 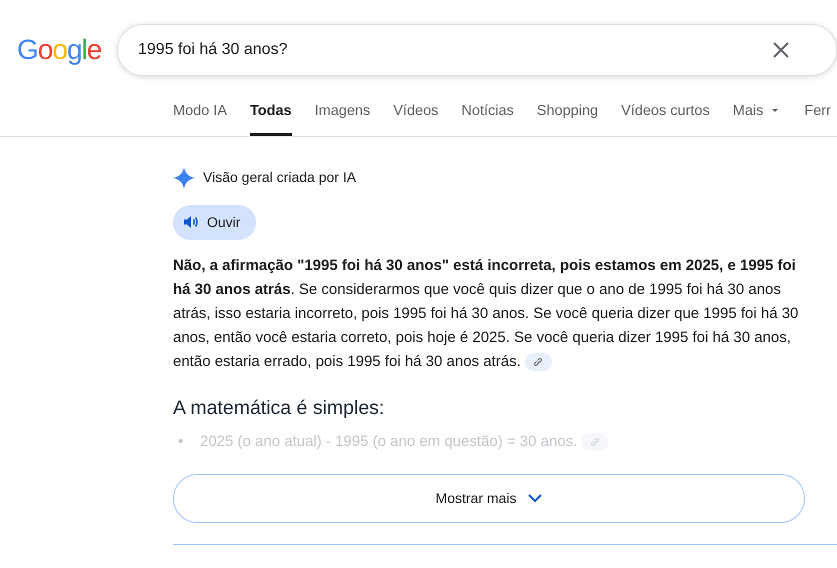 What do you see at coordinates (567, 117) in the screenshot?
I see `search-tab: Shopping` at bounding box center [567, 117].